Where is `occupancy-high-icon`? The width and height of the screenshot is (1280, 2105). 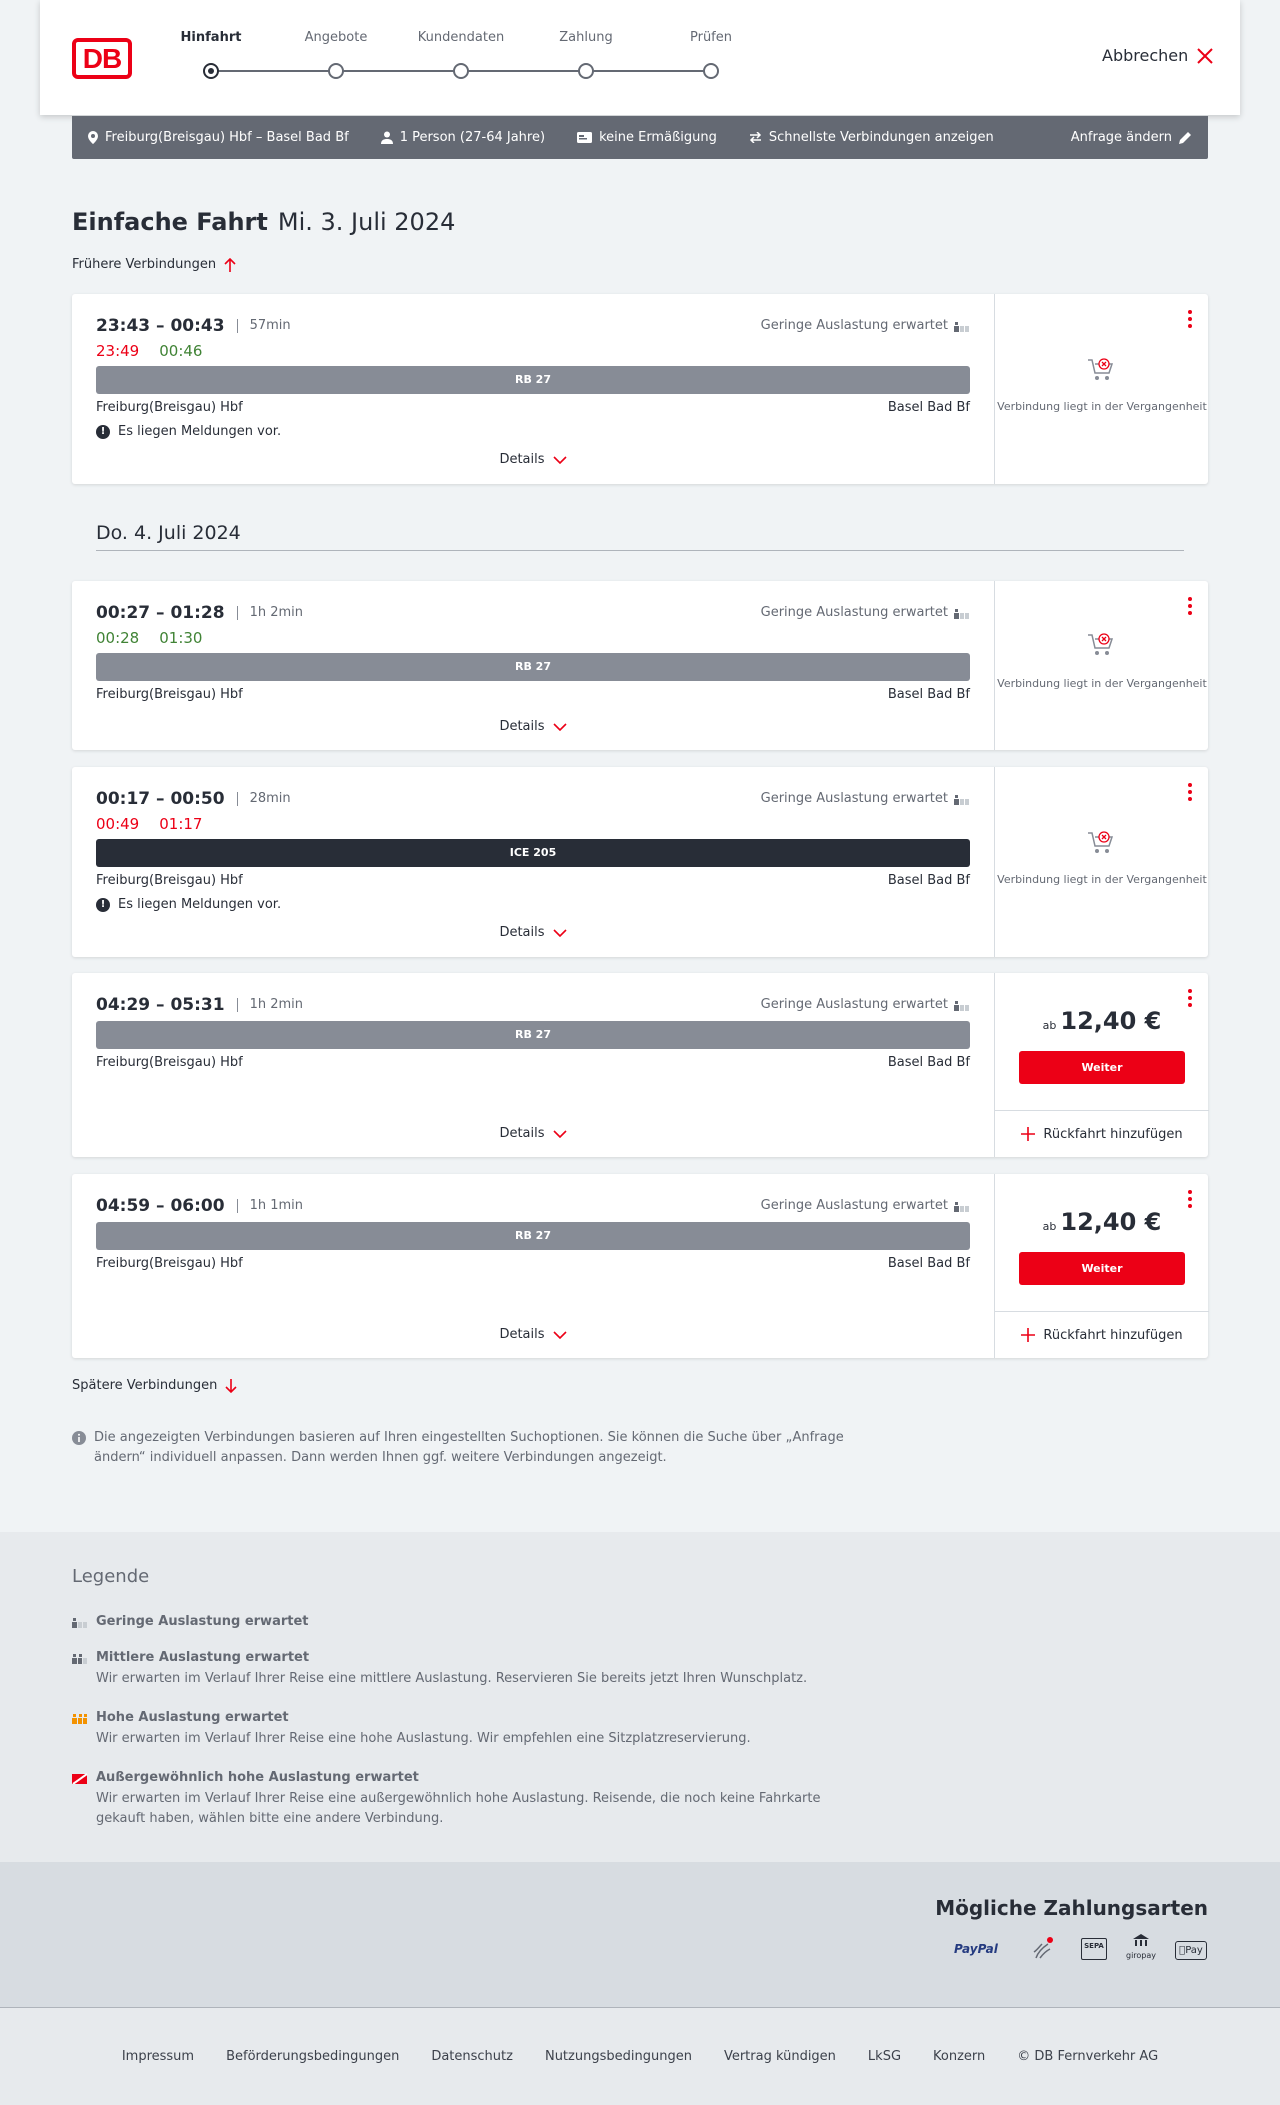
occupancy-high-icon is located at coordinates (79, 1718).